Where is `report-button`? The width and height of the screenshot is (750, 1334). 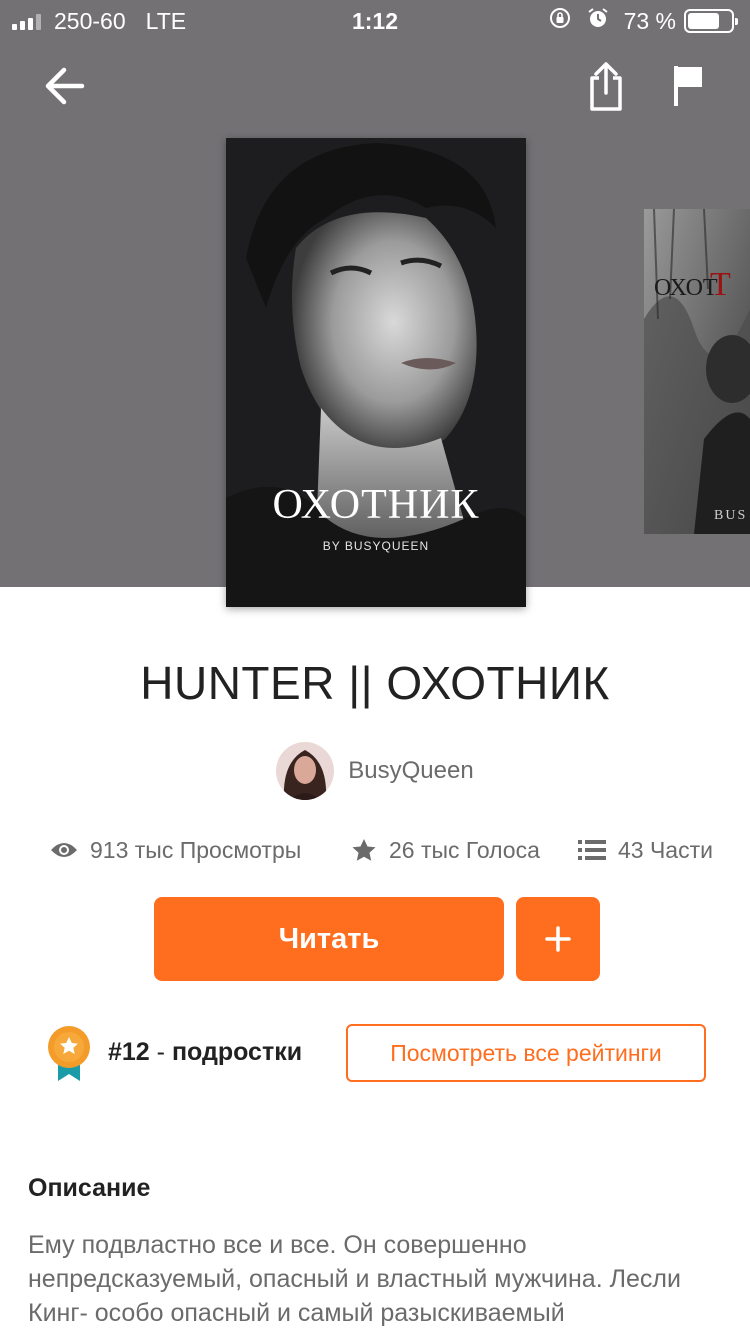
report-button is located at coordinates (688, 86).